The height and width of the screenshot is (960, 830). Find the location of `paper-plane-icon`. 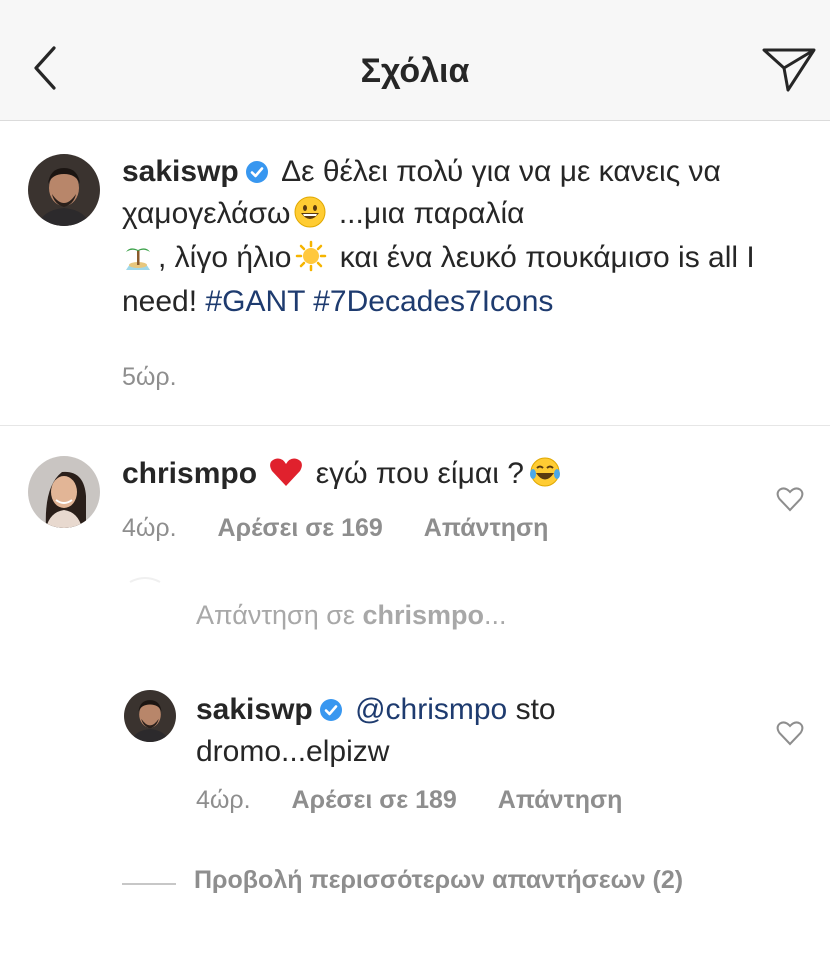

paper-plane-icon is located at coordinates (789, 70).